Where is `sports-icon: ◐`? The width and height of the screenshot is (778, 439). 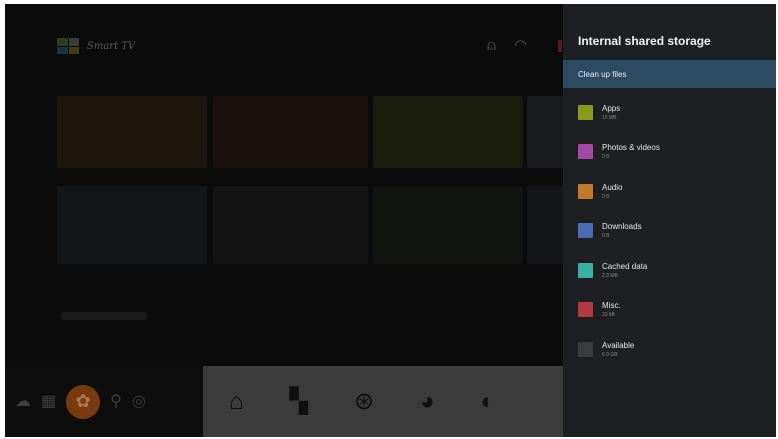
sports-icon: ◐ is located at coordinates (488, 401).